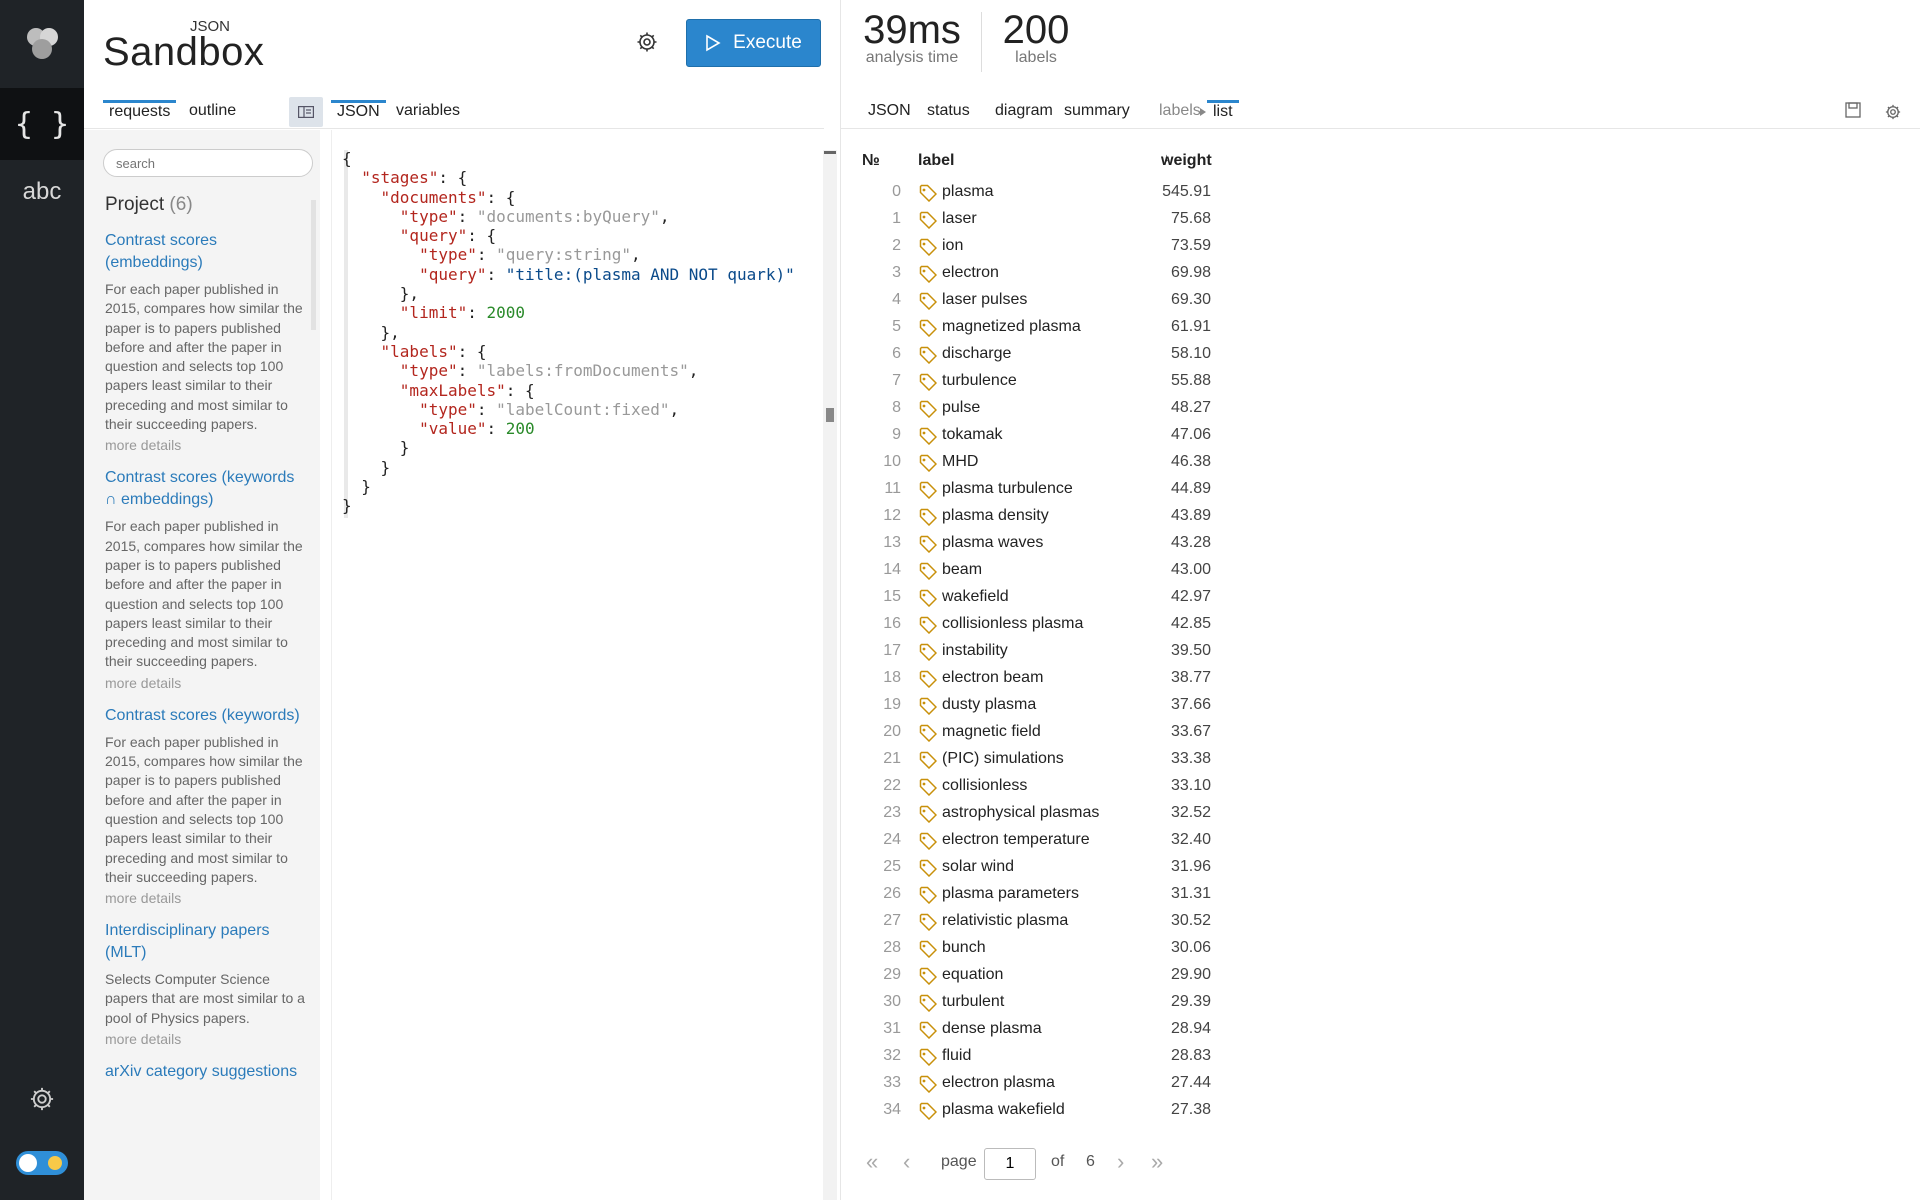 The image size is (1920, 1200). I want to click on row-label: plasma parameters, so click(1010, 894).